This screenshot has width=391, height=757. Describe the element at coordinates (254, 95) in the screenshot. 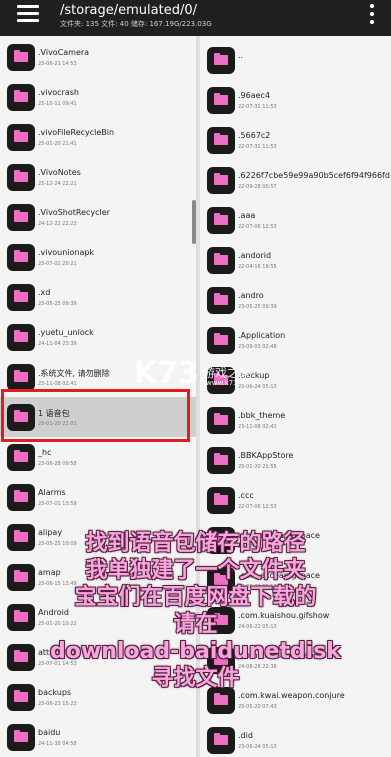

I see `folder-name: .96aec4` at that location.